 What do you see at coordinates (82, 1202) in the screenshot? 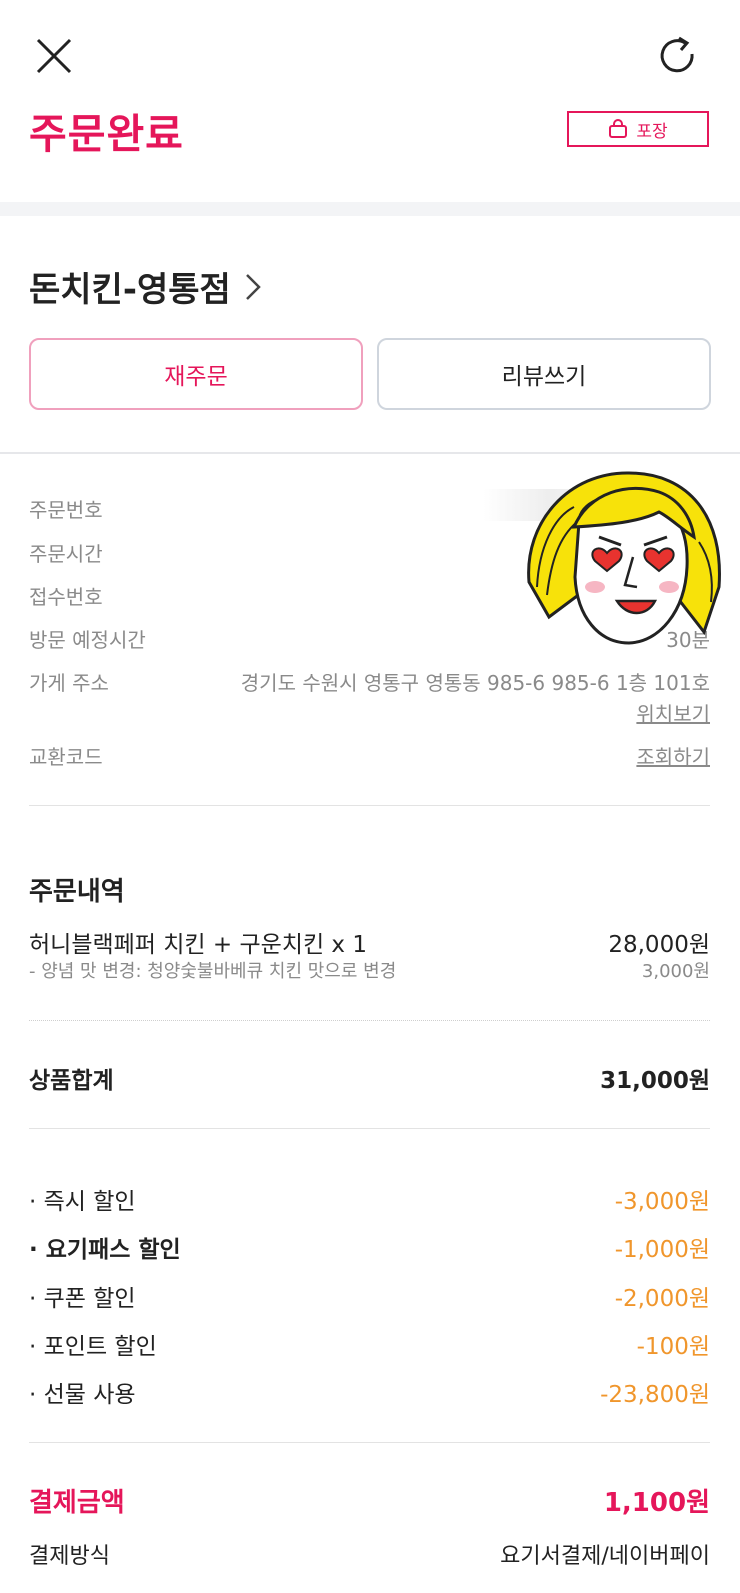
I see `discount-label-instant: · 즉시 할인` at bounding box center [82, 1202].